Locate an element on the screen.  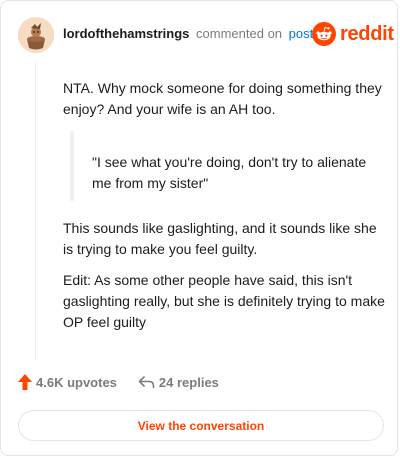
thread-line is located at coordinates (35, 211).